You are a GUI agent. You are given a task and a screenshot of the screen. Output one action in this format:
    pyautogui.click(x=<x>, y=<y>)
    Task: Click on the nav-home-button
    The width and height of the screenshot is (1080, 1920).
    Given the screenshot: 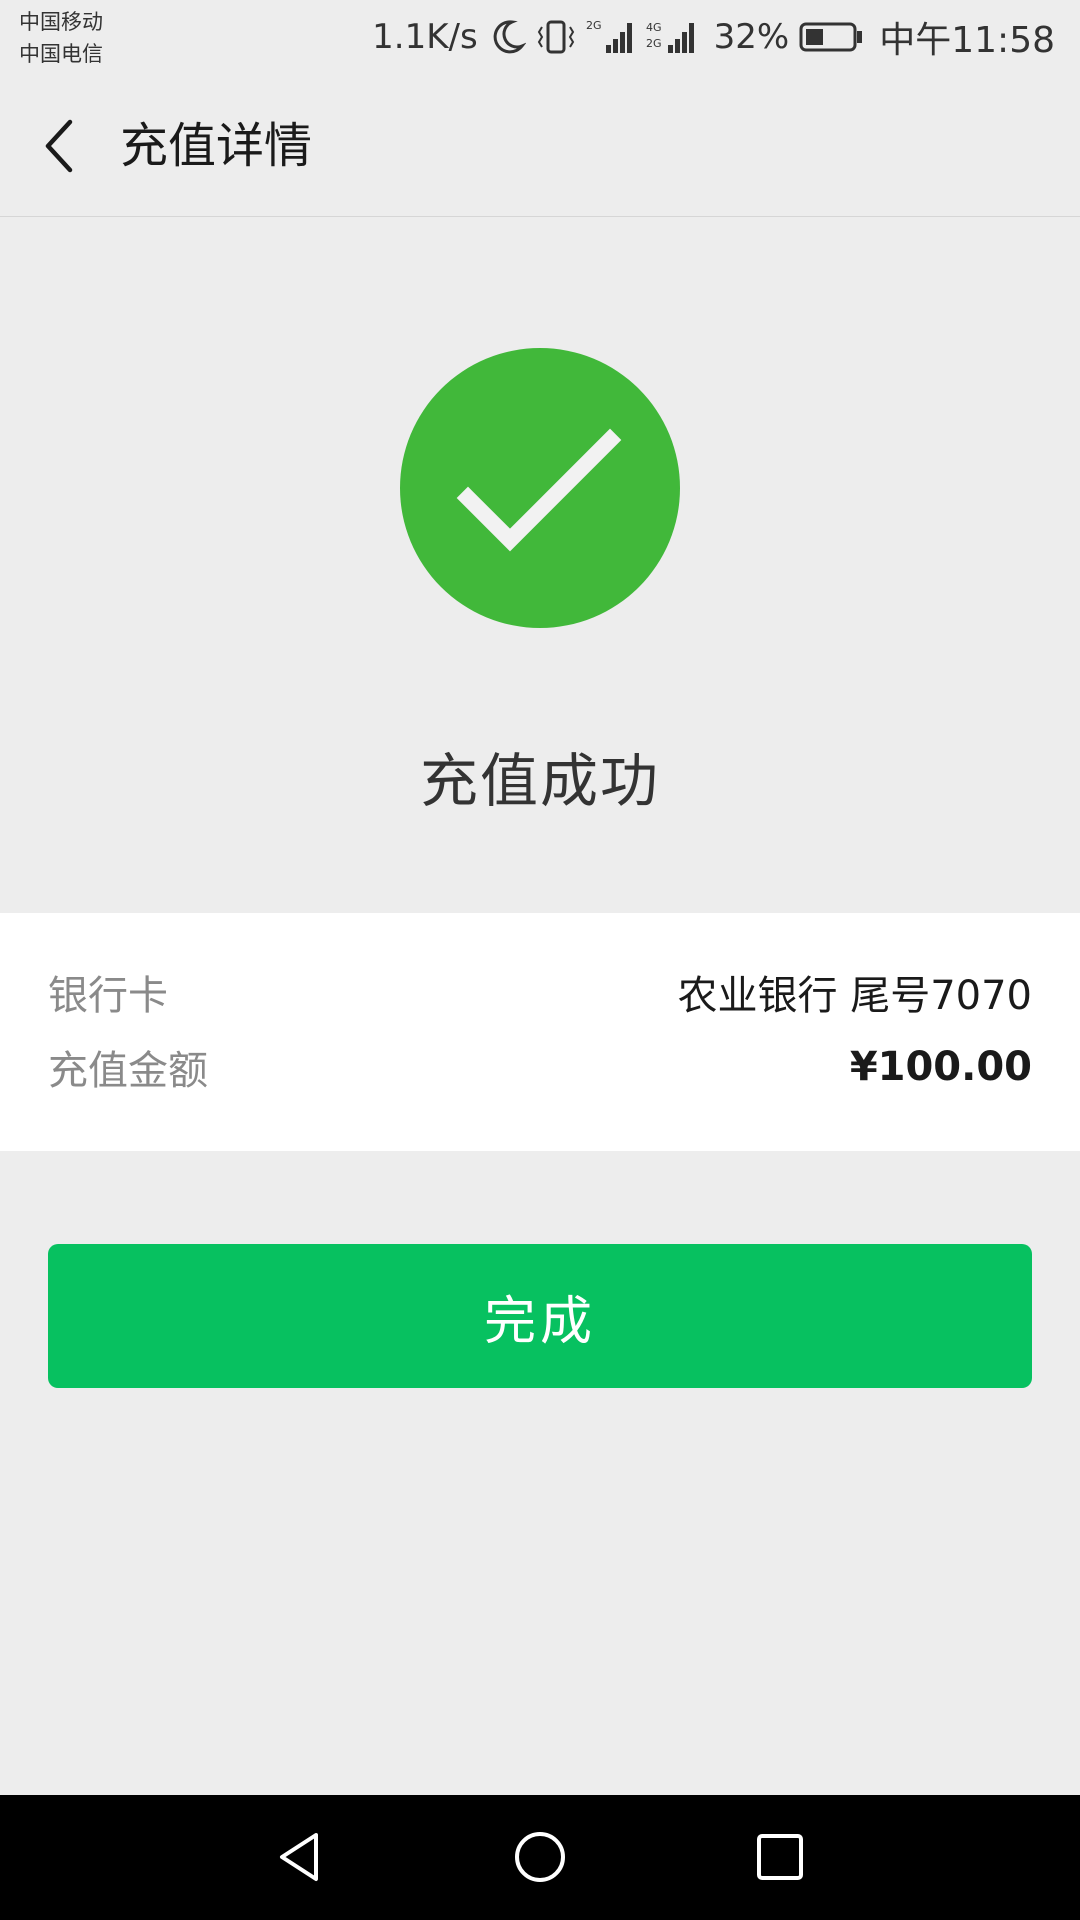 What is the action you would take?
    pyautogui.click(x=540, y=1857)
    